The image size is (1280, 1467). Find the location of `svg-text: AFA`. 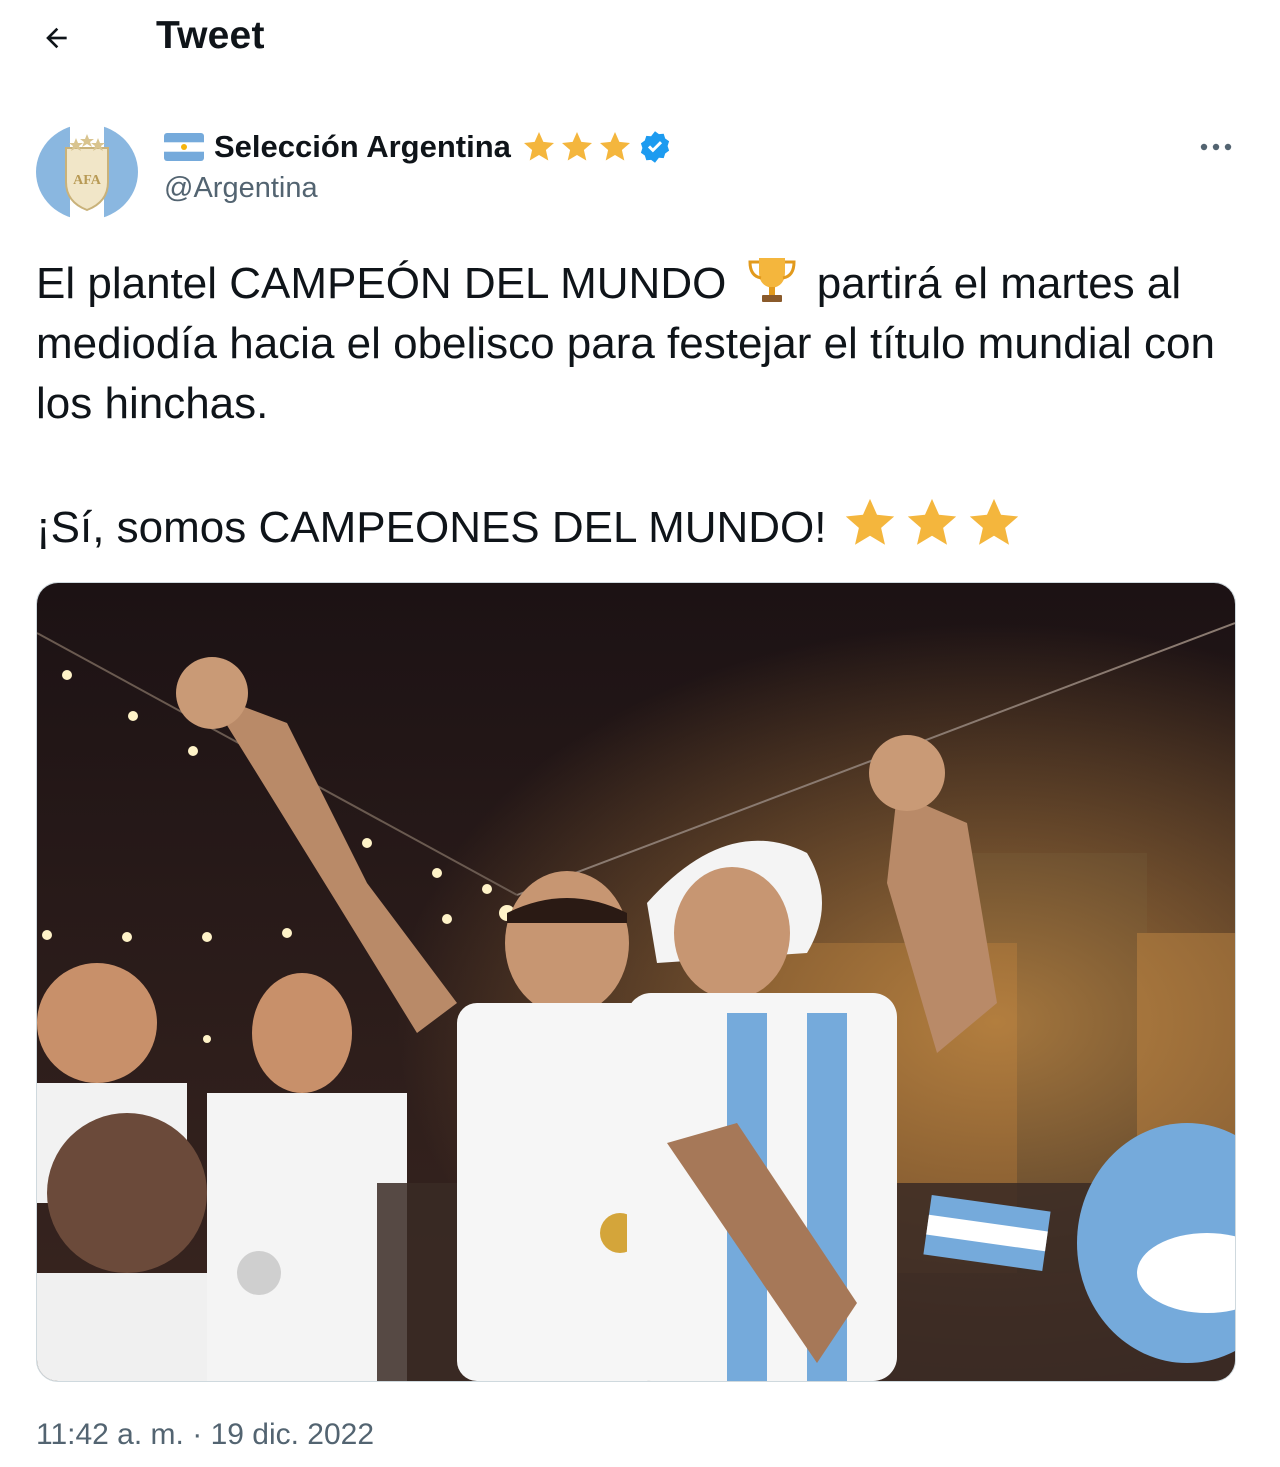

svg-text: AFA is located at coordinates (87, 180).